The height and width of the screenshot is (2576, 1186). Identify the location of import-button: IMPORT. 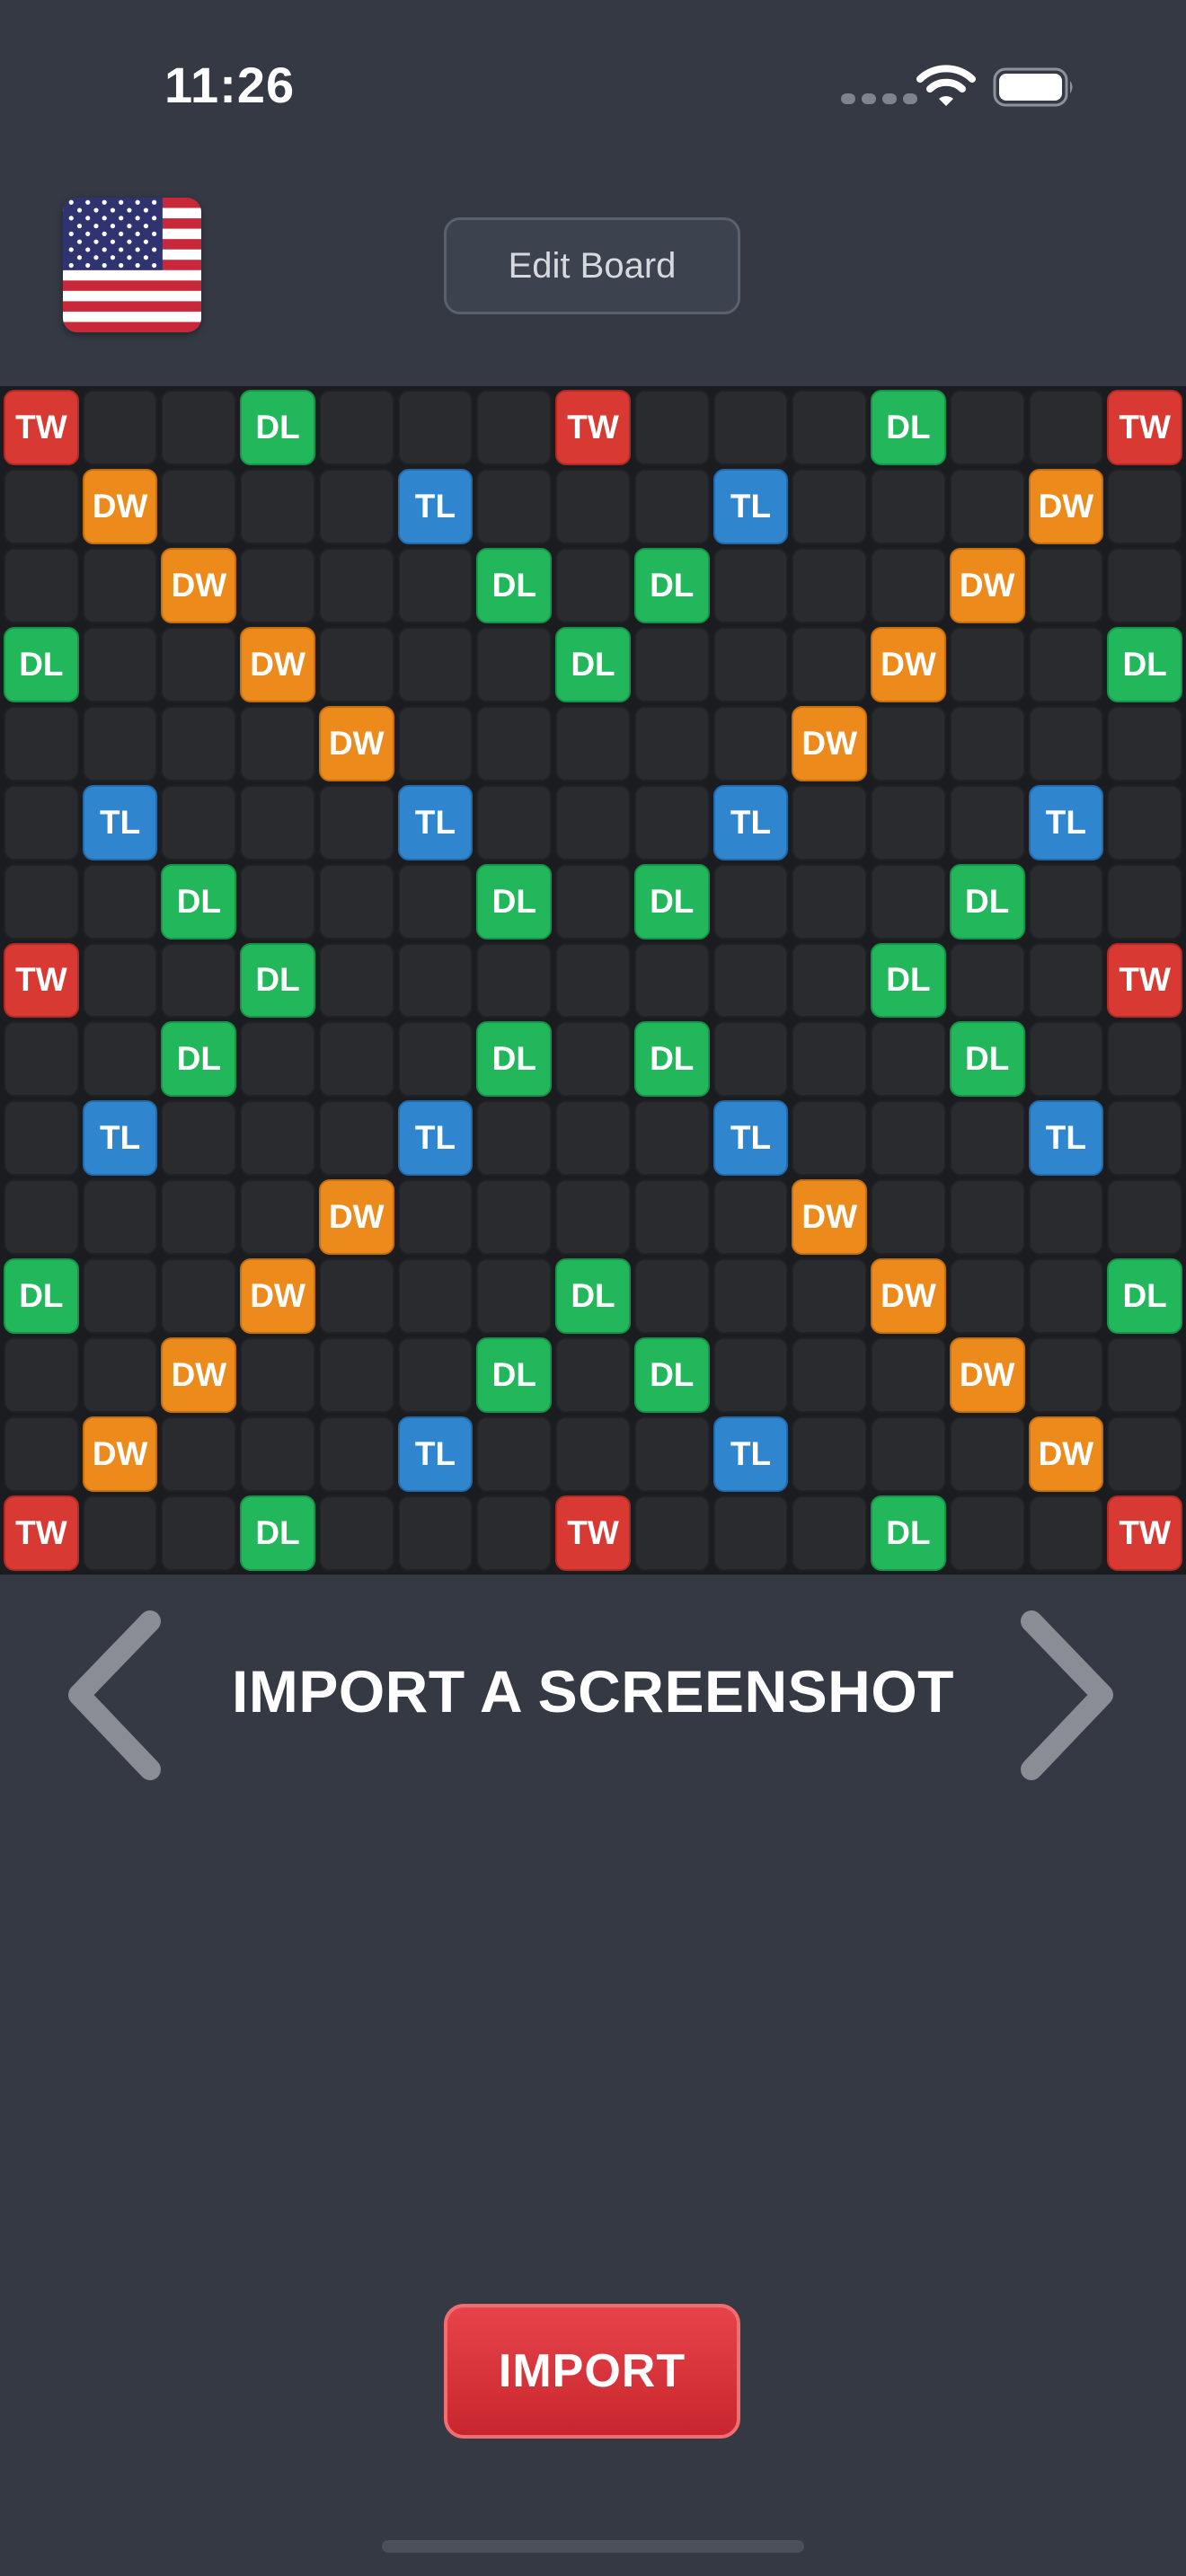
(592, 2371).